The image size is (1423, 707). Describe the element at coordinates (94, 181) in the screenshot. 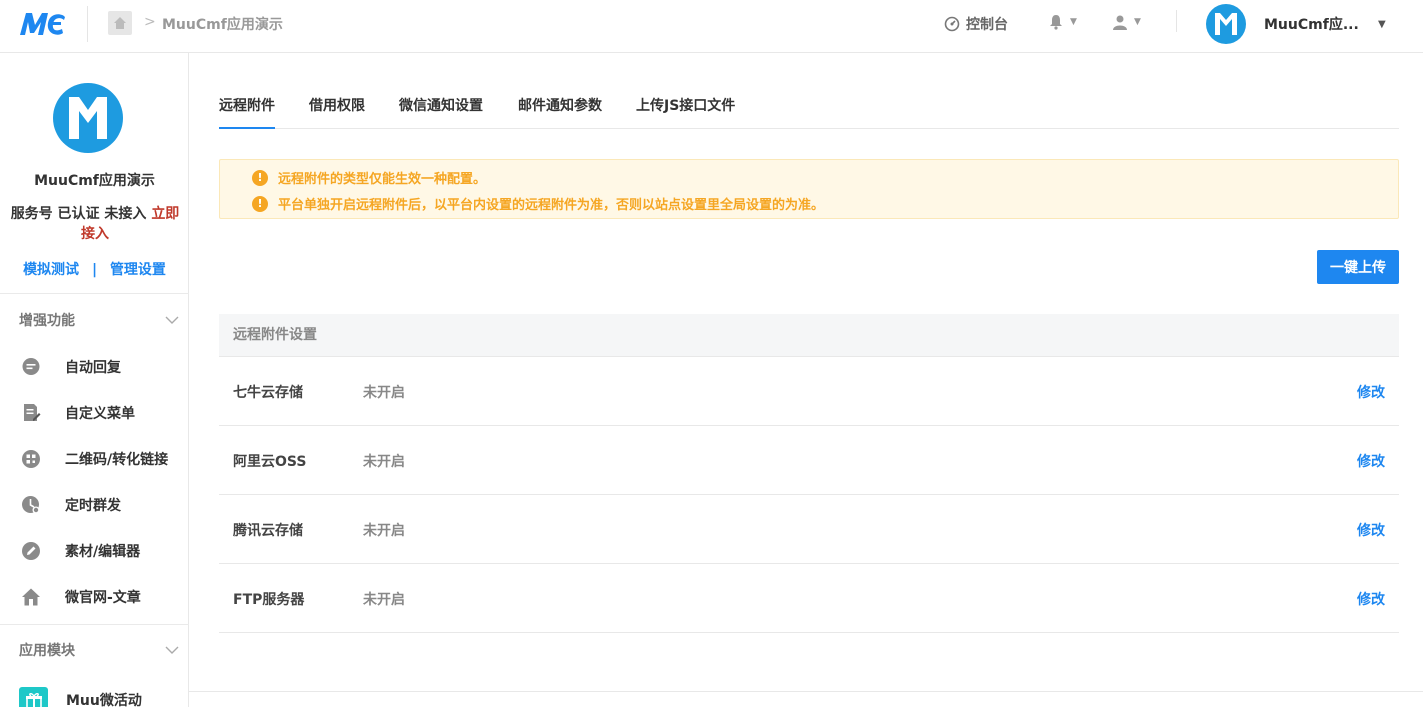

I see `sidebar-account-name: MuuCmf应用演示` at that location.